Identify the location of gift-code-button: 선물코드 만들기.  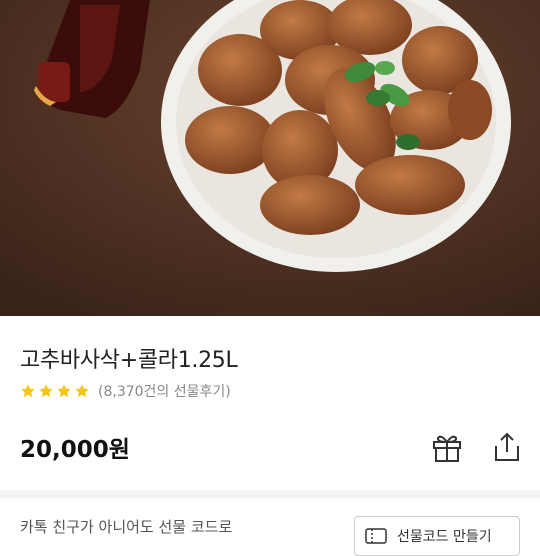
(437, 536).